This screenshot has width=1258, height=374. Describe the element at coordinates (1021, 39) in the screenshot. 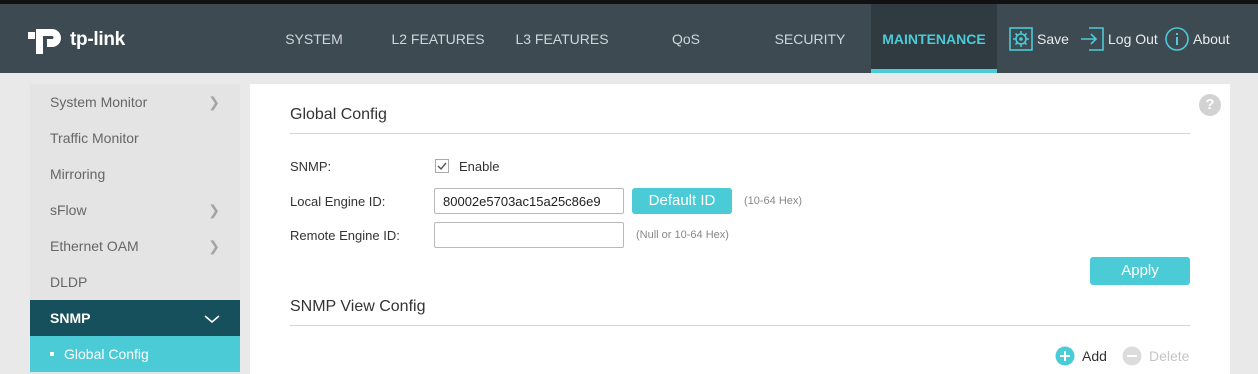

I see `save-gear-icon` at that location.